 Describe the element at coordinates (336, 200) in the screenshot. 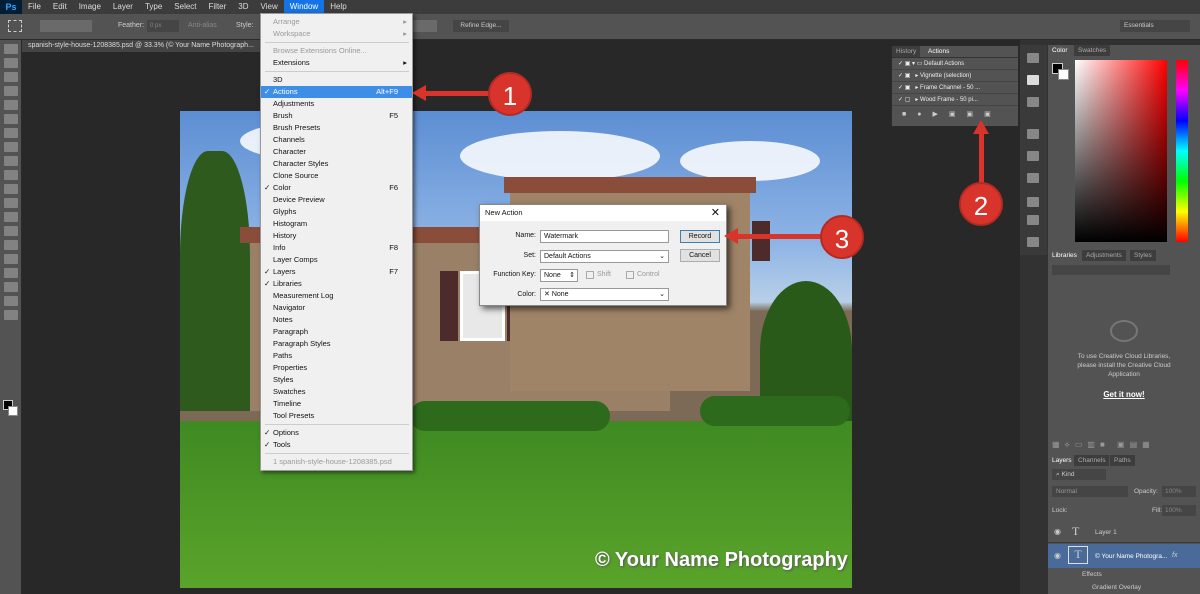

I see `menu-item-device-preview: Device Preview` at that location.